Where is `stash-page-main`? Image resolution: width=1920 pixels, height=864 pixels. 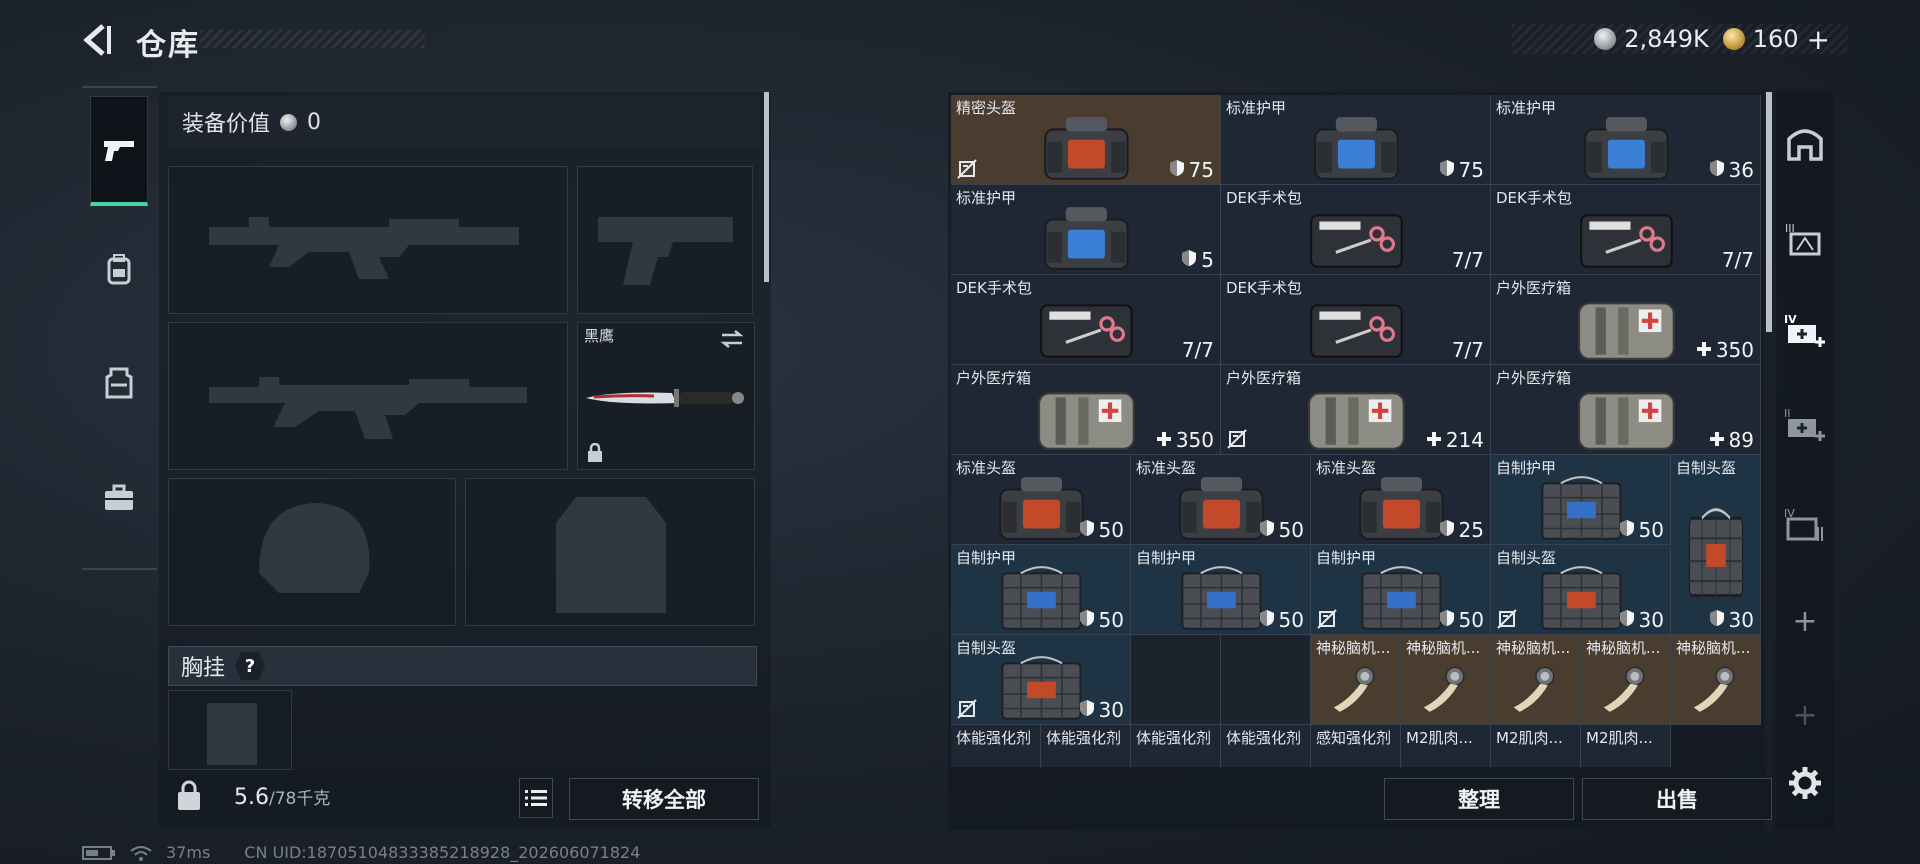
stash-page-main is located at coordinates (1805, 143).